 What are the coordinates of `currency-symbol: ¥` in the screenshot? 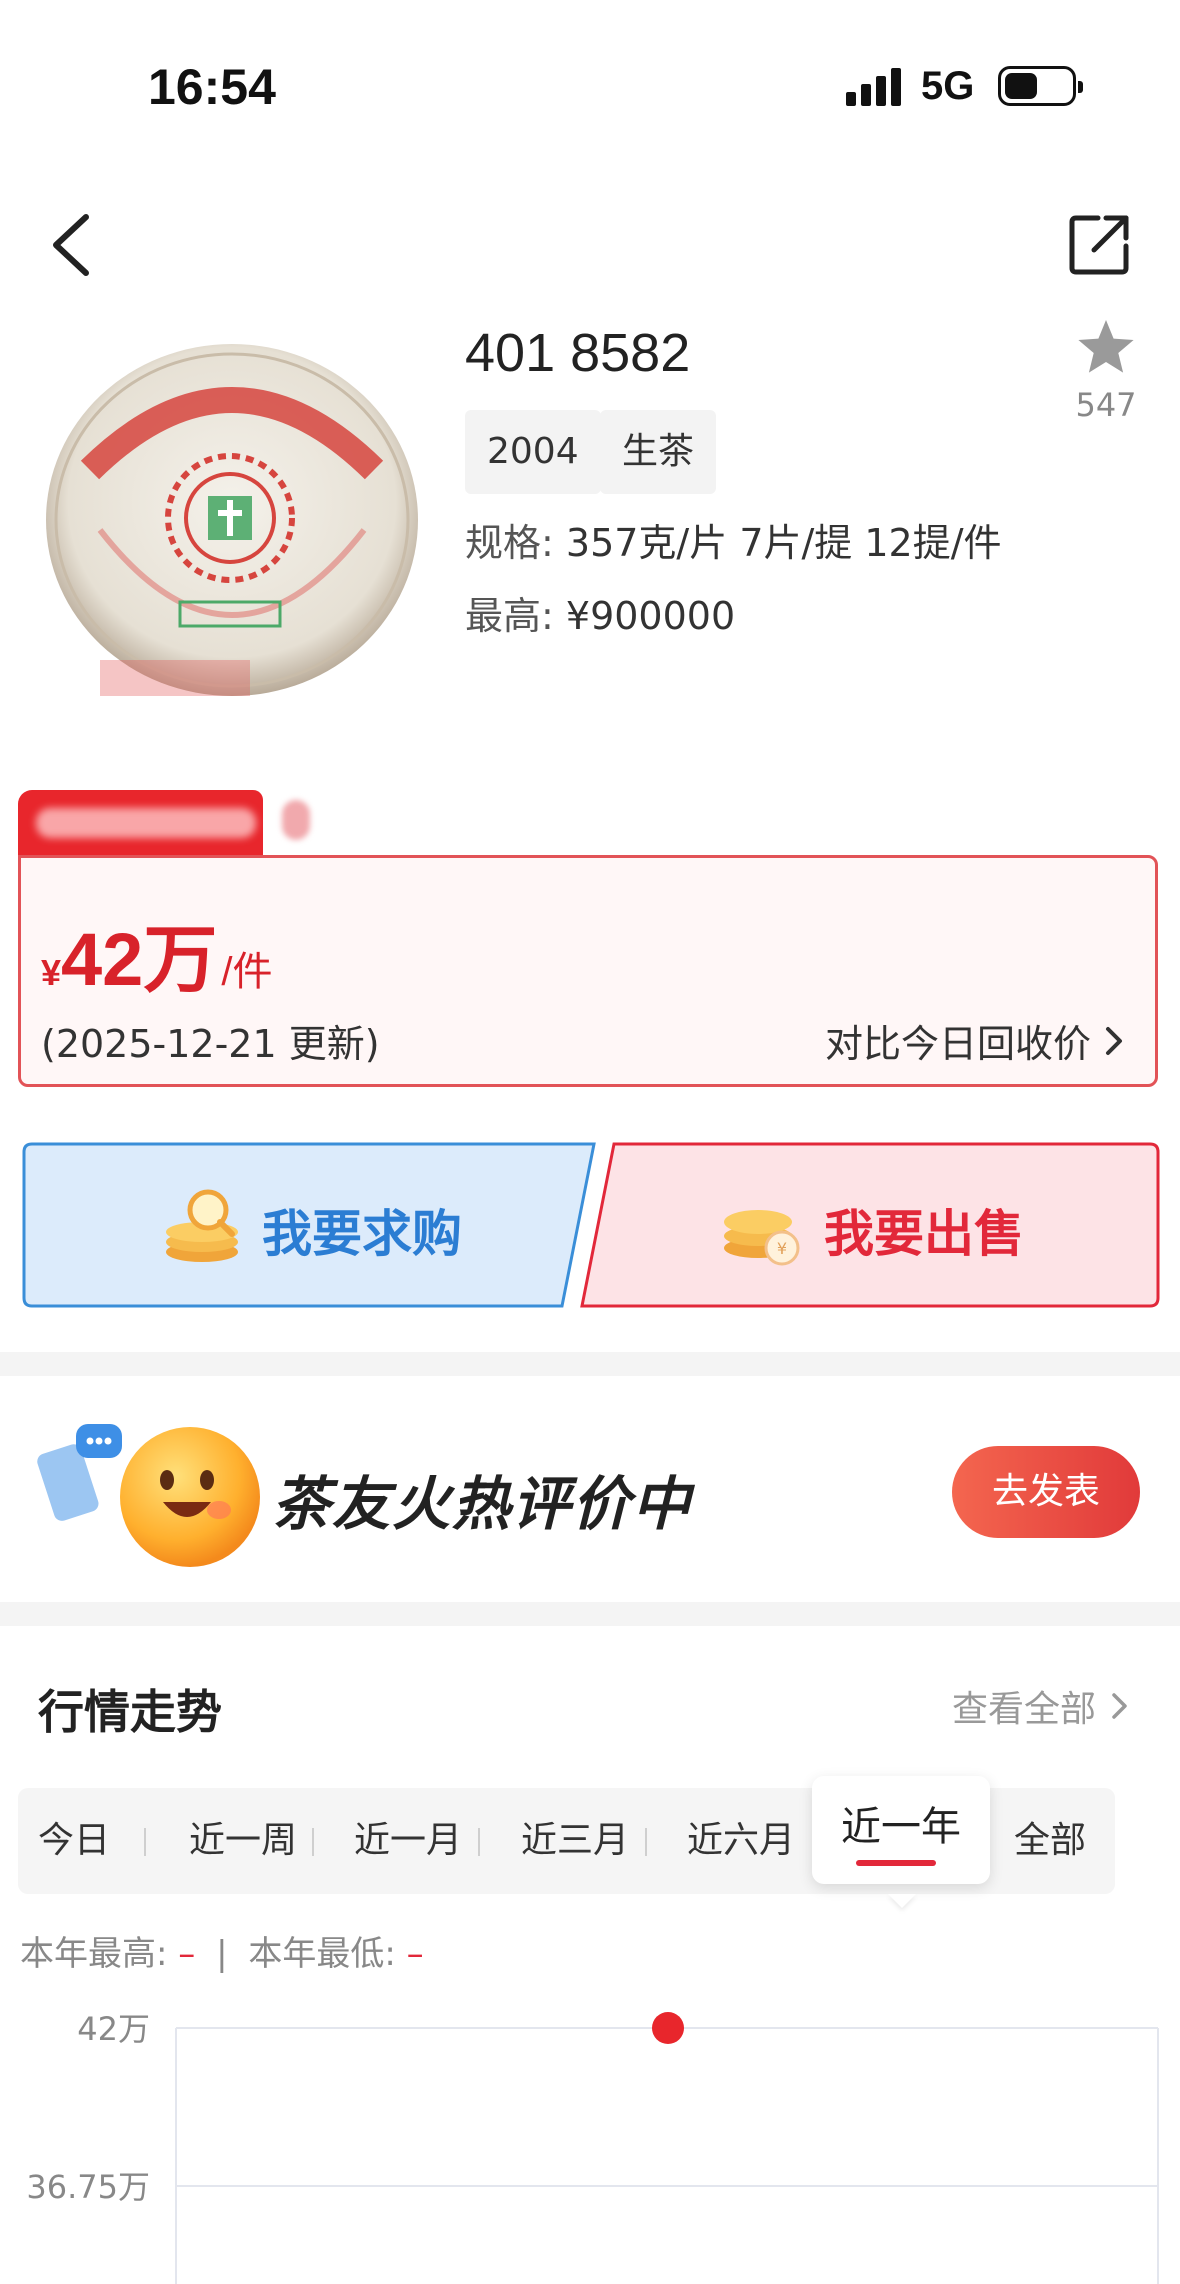 It's located at (51, 972).